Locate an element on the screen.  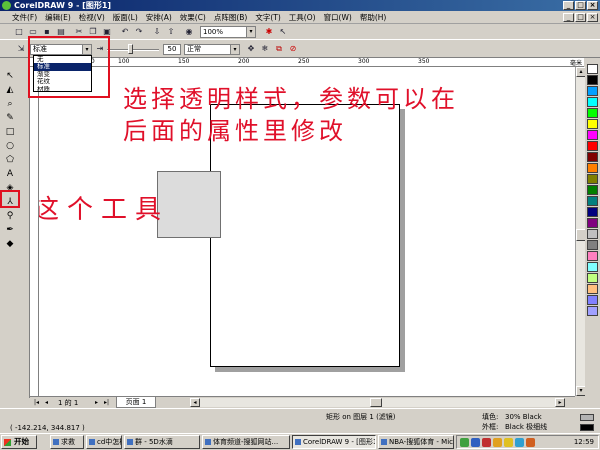
new-document-icon: □ is located at coordinates (19, 32).